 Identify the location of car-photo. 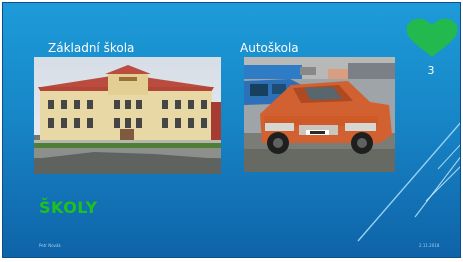
(319, 114).